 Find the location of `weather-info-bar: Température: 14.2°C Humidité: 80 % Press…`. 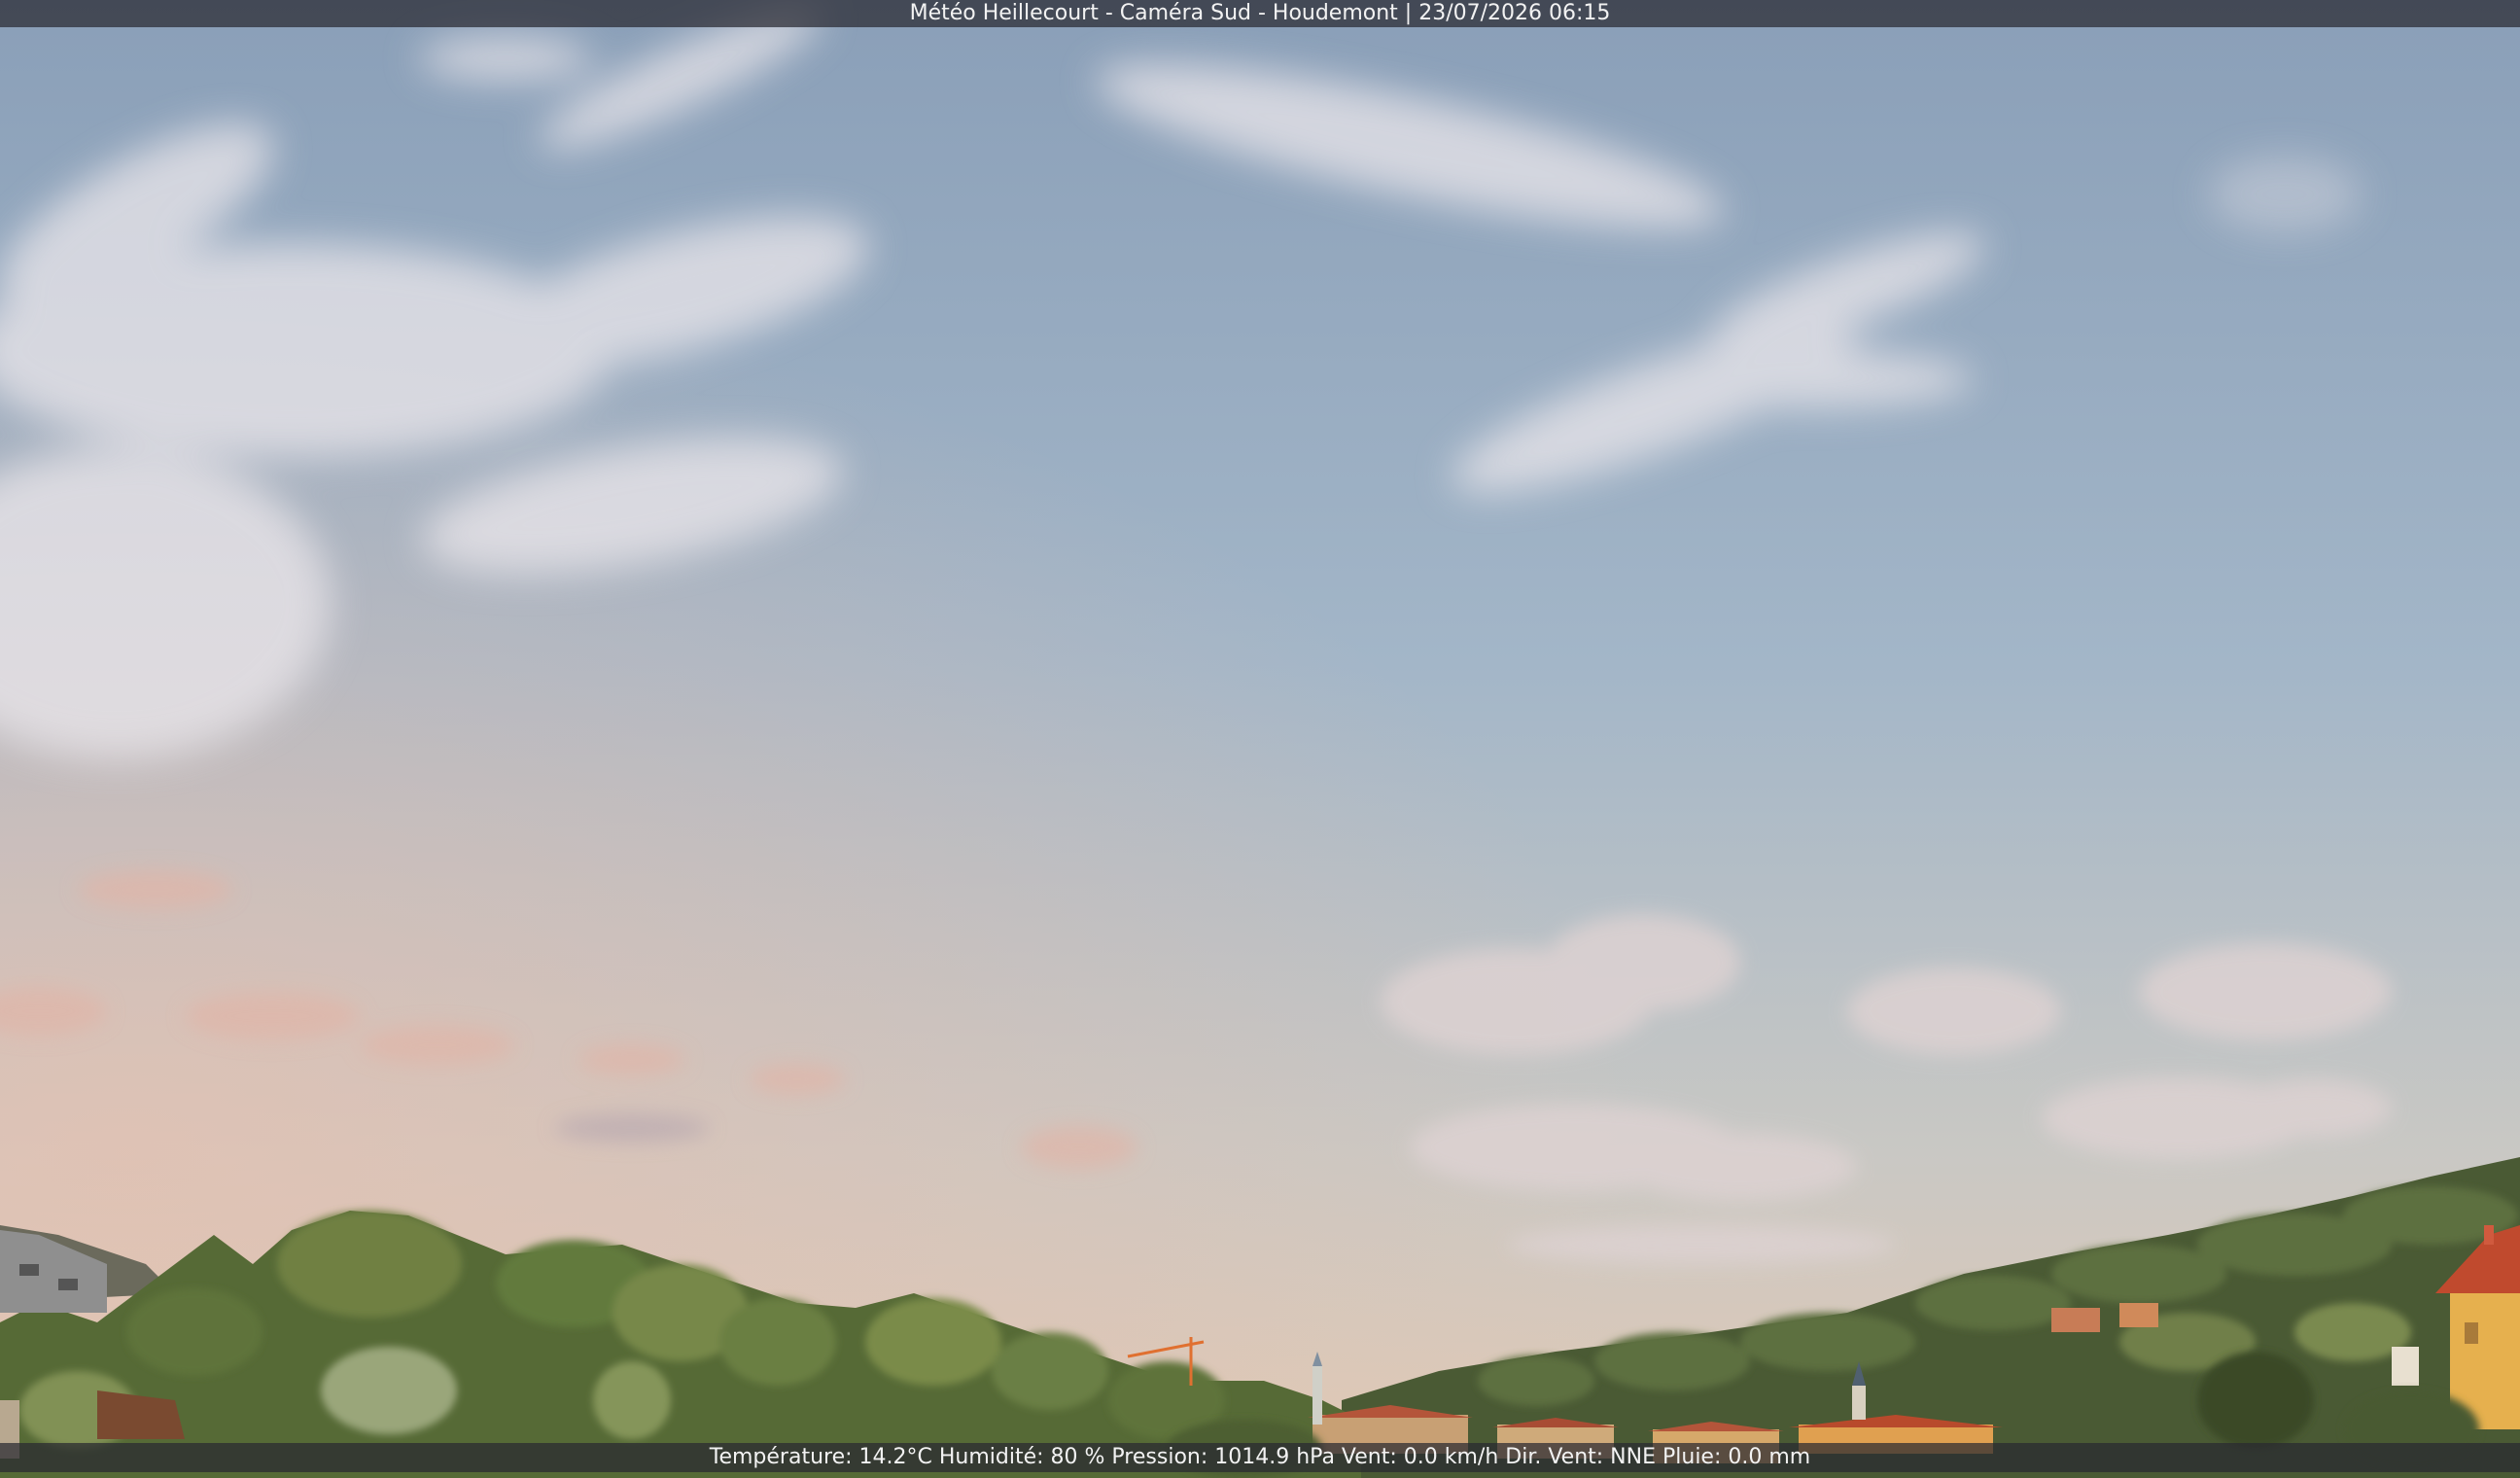

weather-info-bar: Température: 14.2°C Humidité: 80 % Press… is located at coordinates (1260, 1457).